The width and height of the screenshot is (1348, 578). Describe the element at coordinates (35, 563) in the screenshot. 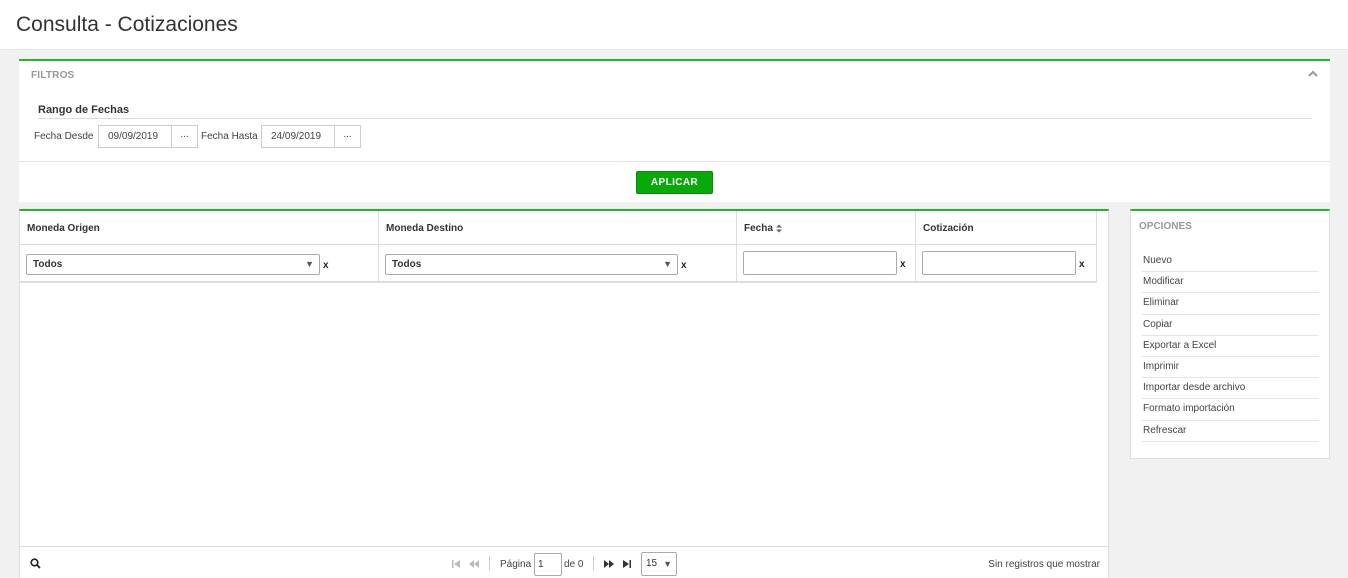

I see `search-icon` at that location.